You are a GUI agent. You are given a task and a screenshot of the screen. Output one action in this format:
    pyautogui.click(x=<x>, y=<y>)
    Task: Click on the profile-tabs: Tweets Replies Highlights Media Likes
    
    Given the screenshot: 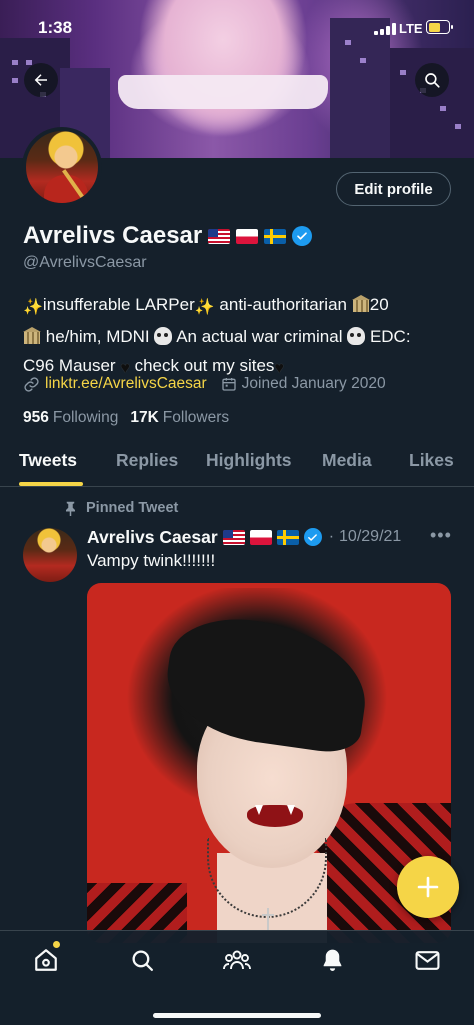 What is the action you would take?
    pyautogui.click(x=237, y=462)
    